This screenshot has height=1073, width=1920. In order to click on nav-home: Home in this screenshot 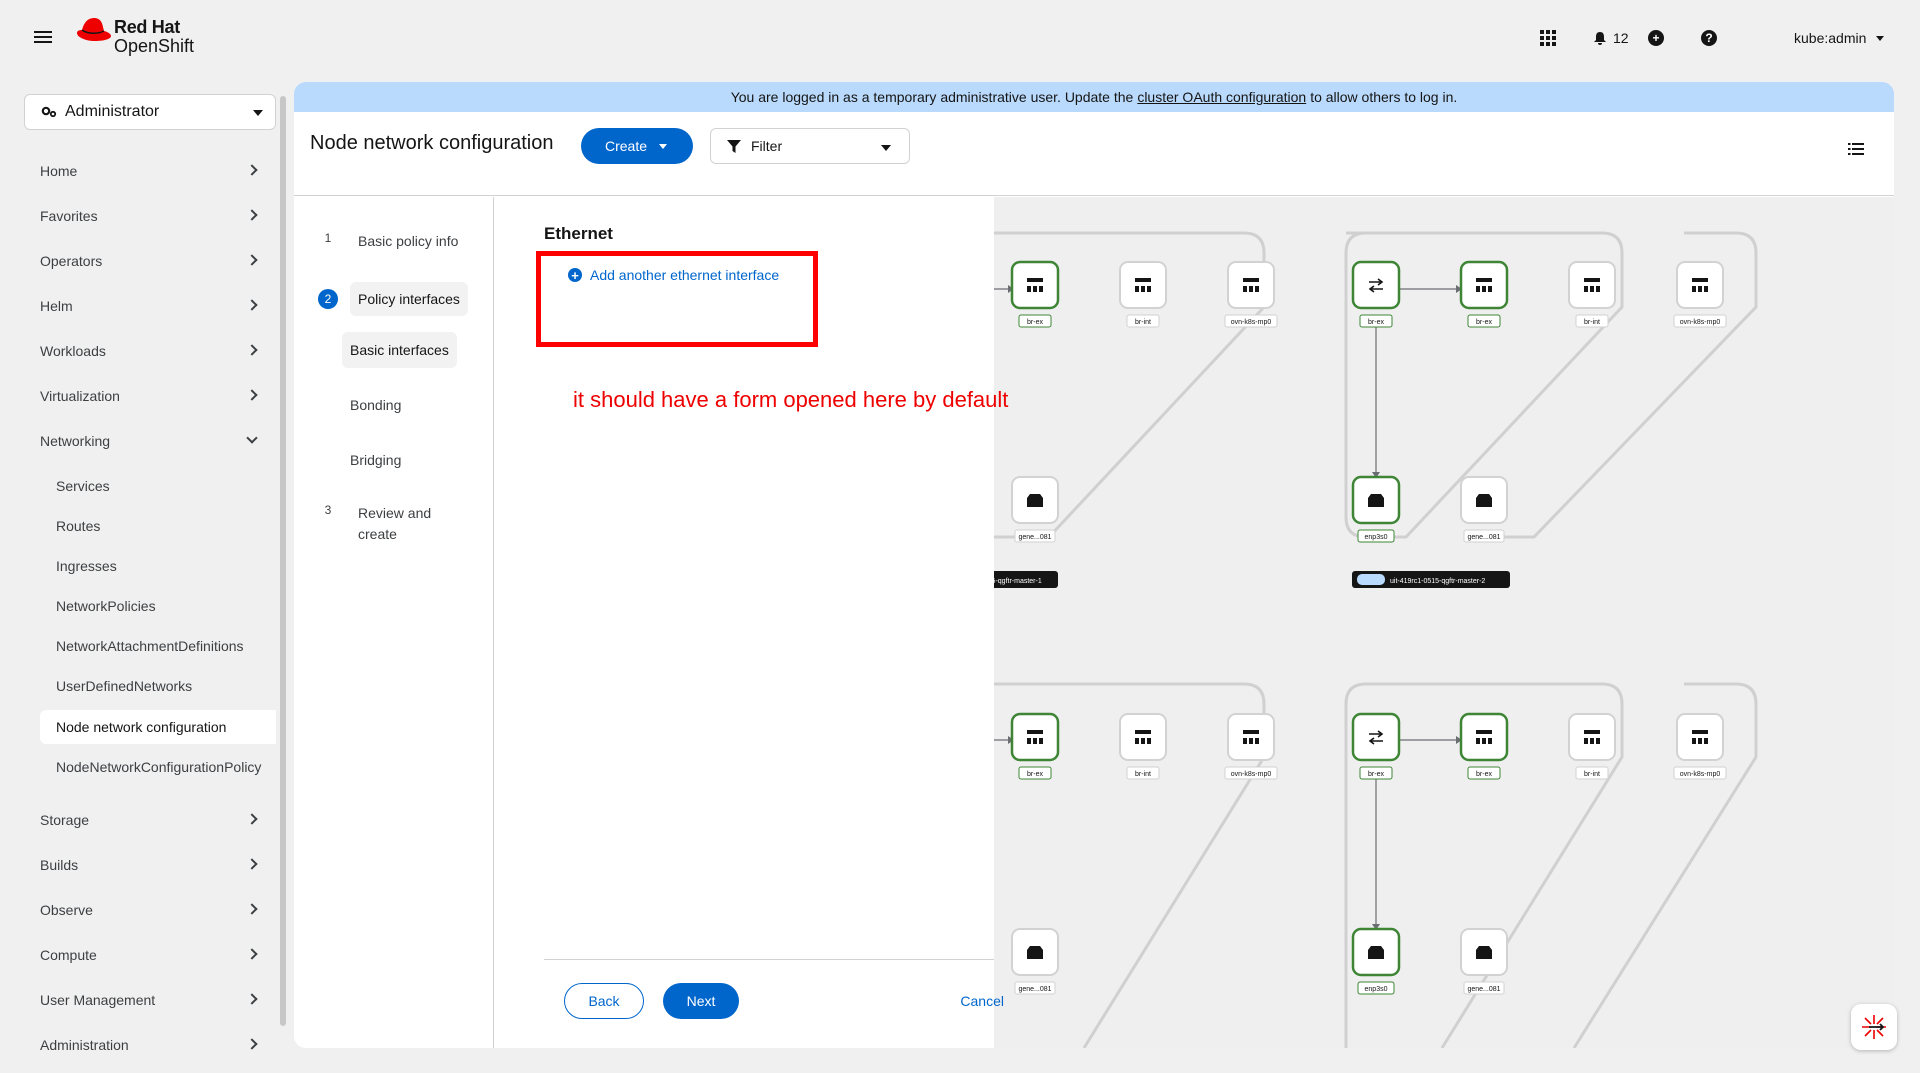, I will do `click(153, 171)`.